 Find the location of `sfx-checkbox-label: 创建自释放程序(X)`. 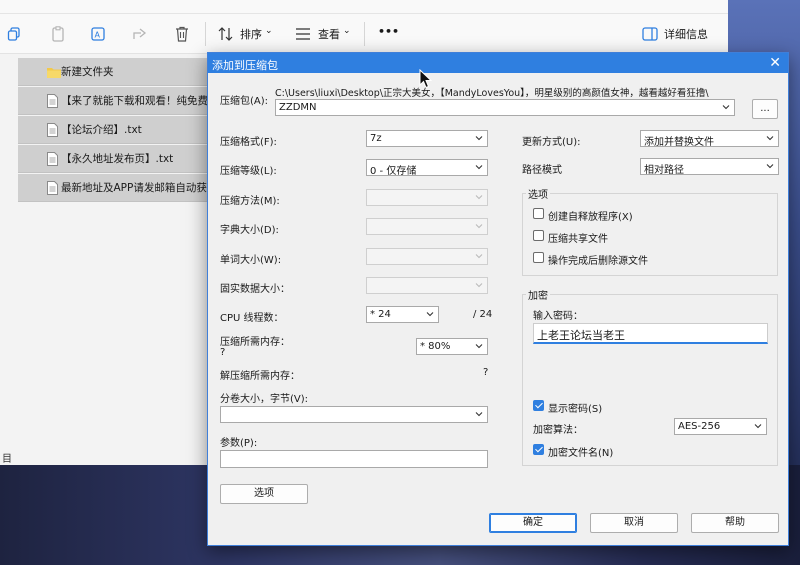

sfx-checkbox-label: 创建自释放程序(X) is located at coordinates (590, 215).